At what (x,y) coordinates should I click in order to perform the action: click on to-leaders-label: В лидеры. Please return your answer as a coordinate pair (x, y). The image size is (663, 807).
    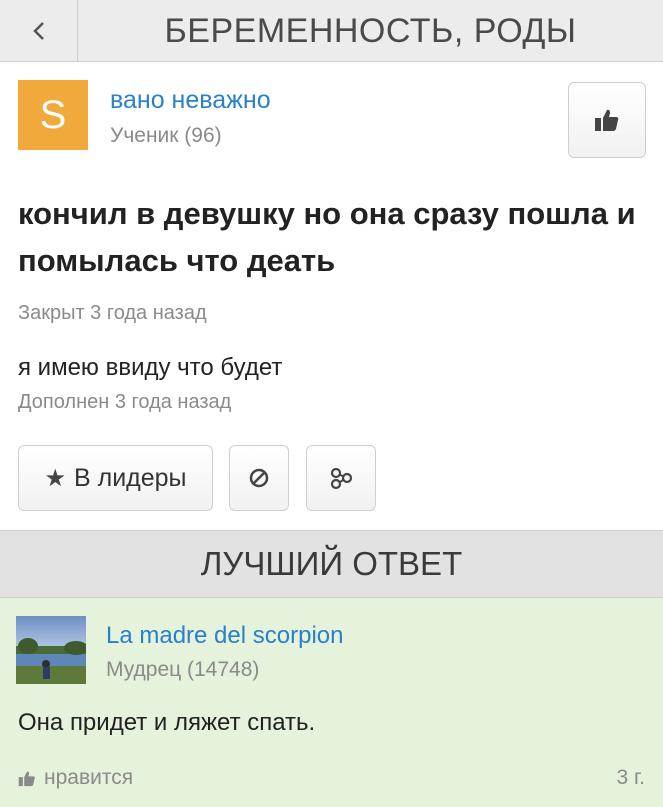
    Looking at the image, I should click on (130, 477).